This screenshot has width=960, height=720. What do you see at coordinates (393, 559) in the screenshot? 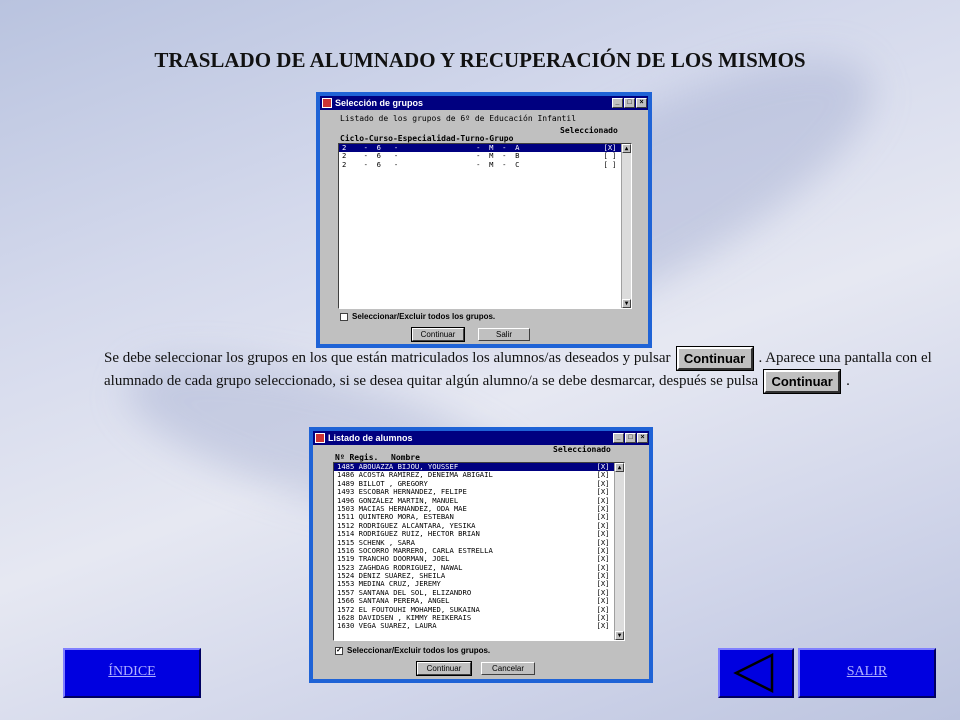
I see `list-item-text: 1519 TRANCHO DOORMAN, JOEL` at bounding box center [393, 559].